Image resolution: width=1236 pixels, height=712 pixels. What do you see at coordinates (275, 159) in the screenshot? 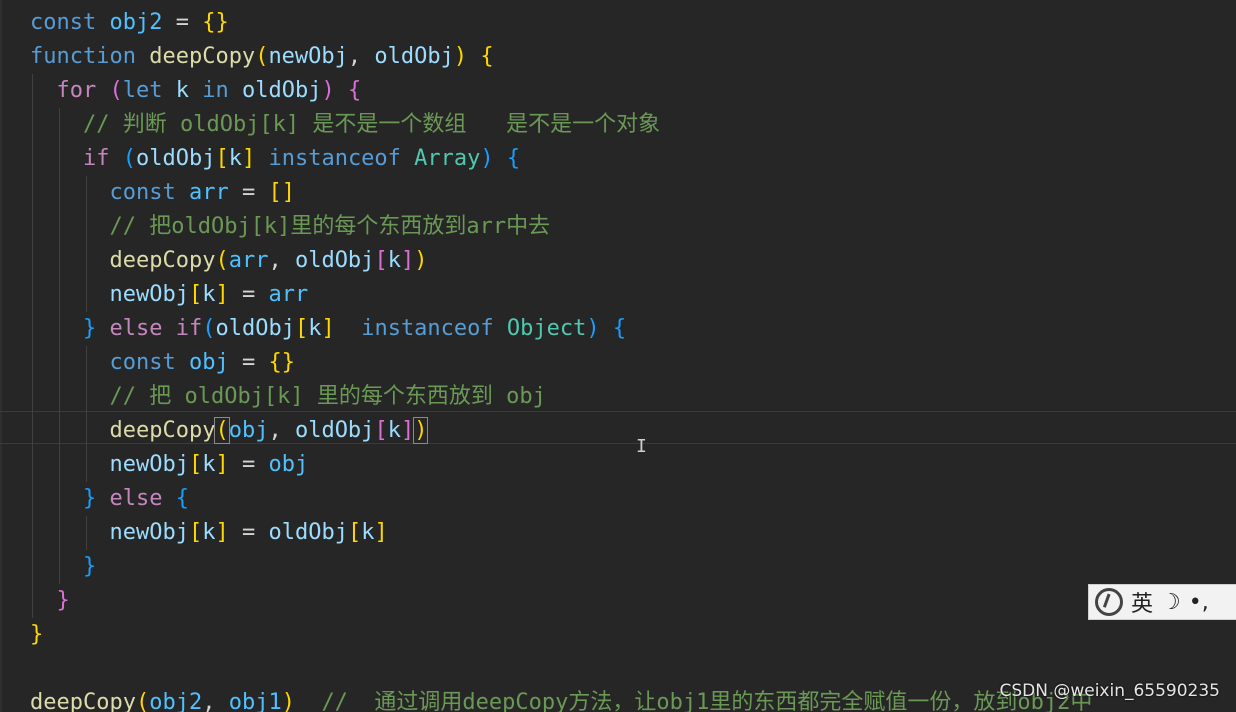
I see `code-line: if (oldObj[k] instanceof Array) {` at bounding box center [275, 159].